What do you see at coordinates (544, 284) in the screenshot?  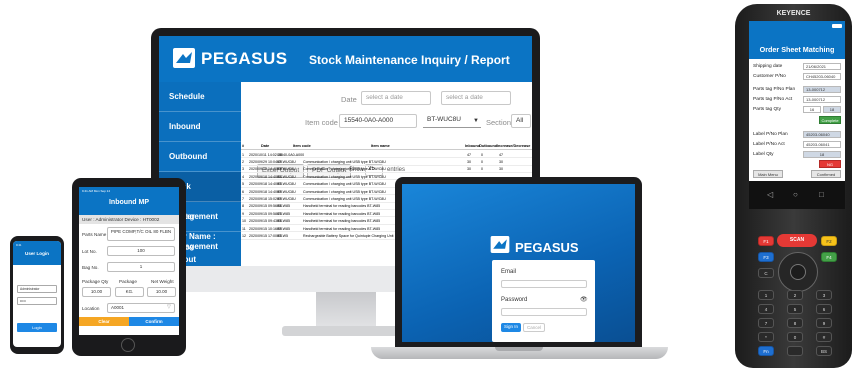 I see `email-field` at bounding box center [544, 284].